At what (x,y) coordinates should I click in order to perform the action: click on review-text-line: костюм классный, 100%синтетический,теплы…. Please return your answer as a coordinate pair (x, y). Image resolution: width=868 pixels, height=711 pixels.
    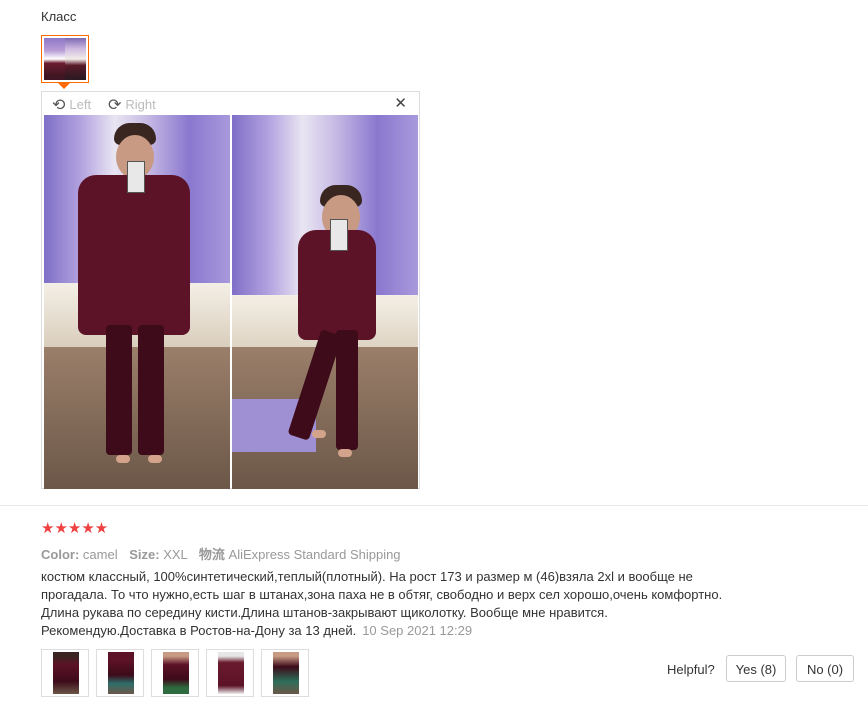
    Looking at the image, I should click on (367, 576).